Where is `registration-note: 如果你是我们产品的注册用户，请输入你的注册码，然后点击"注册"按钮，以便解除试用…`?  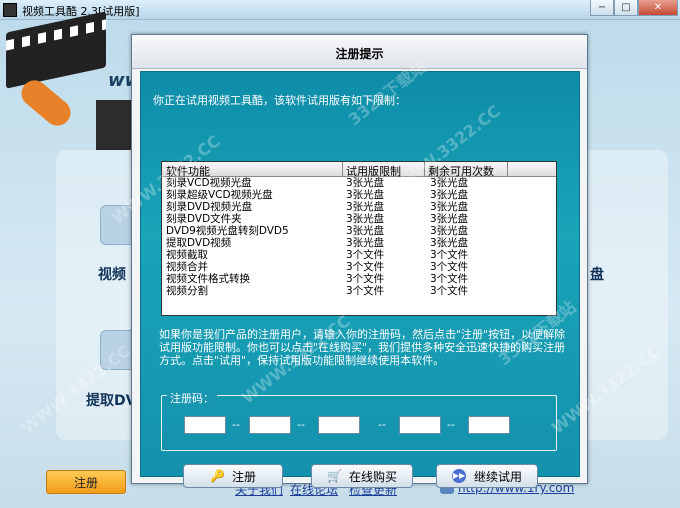 registration-note: 如果你是我们产品的注册用户，请输入你的注册码，然后点击"注册"按钮，以便解除试用… is located at coordinates (362, 347).